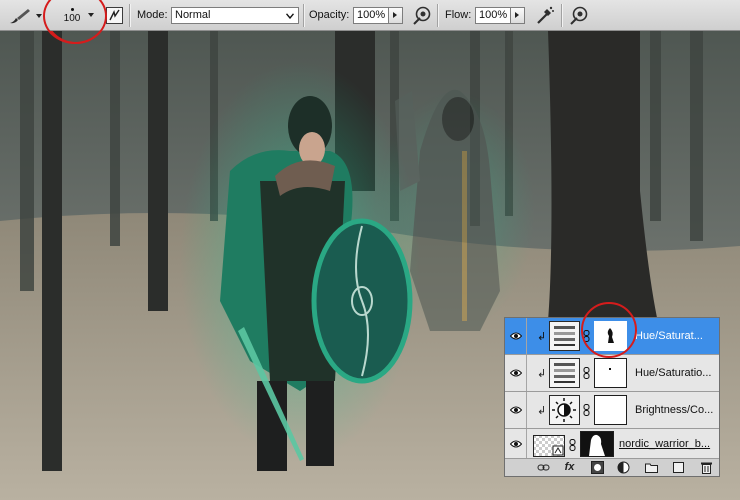 This screenshot has height=500, width=740. I want to click on mode-select: Normal, so click(235, 15).